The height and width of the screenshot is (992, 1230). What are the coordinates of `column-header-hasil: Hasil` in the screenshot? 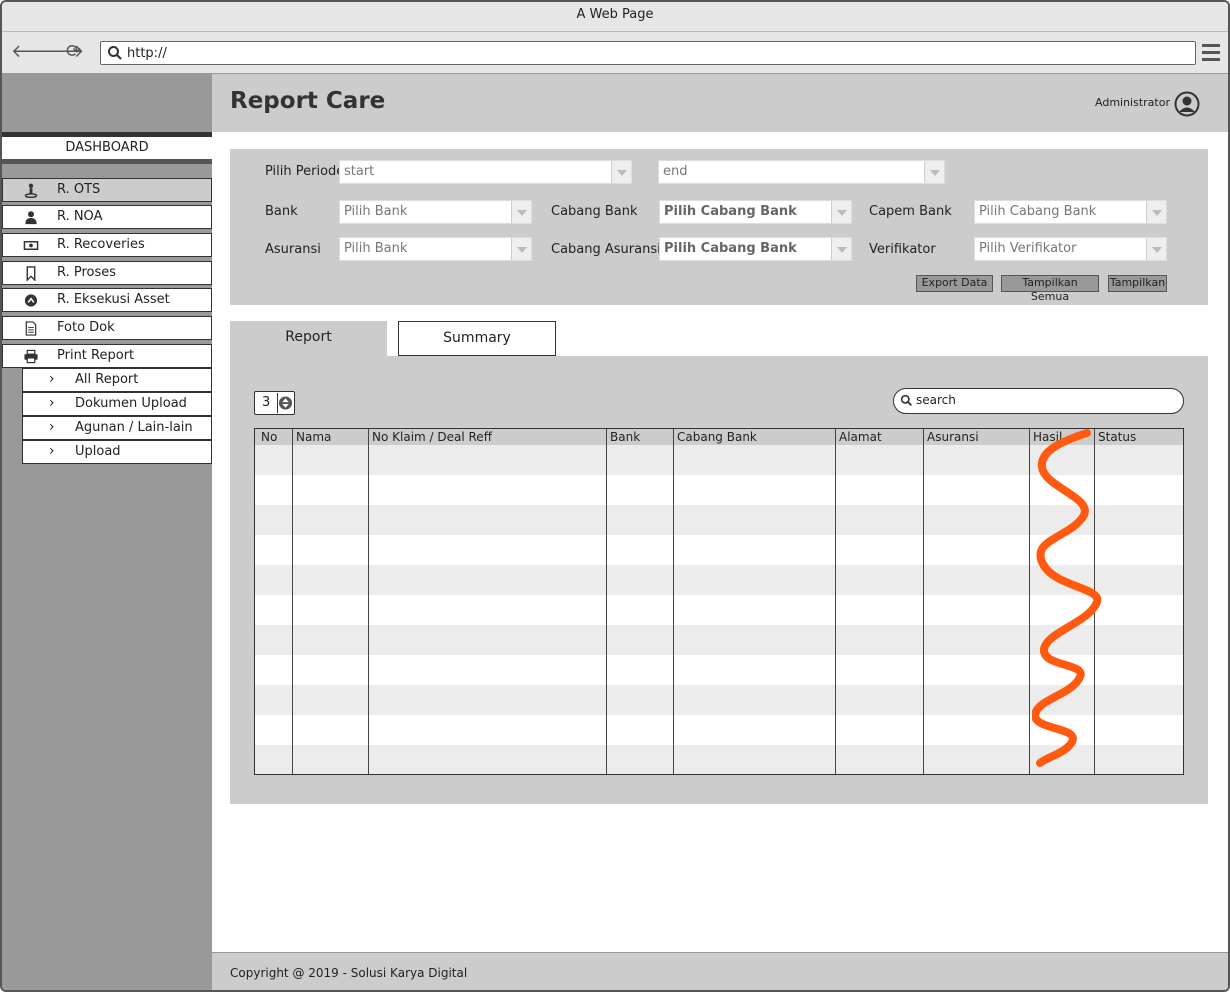 It's located at (1046, 437).